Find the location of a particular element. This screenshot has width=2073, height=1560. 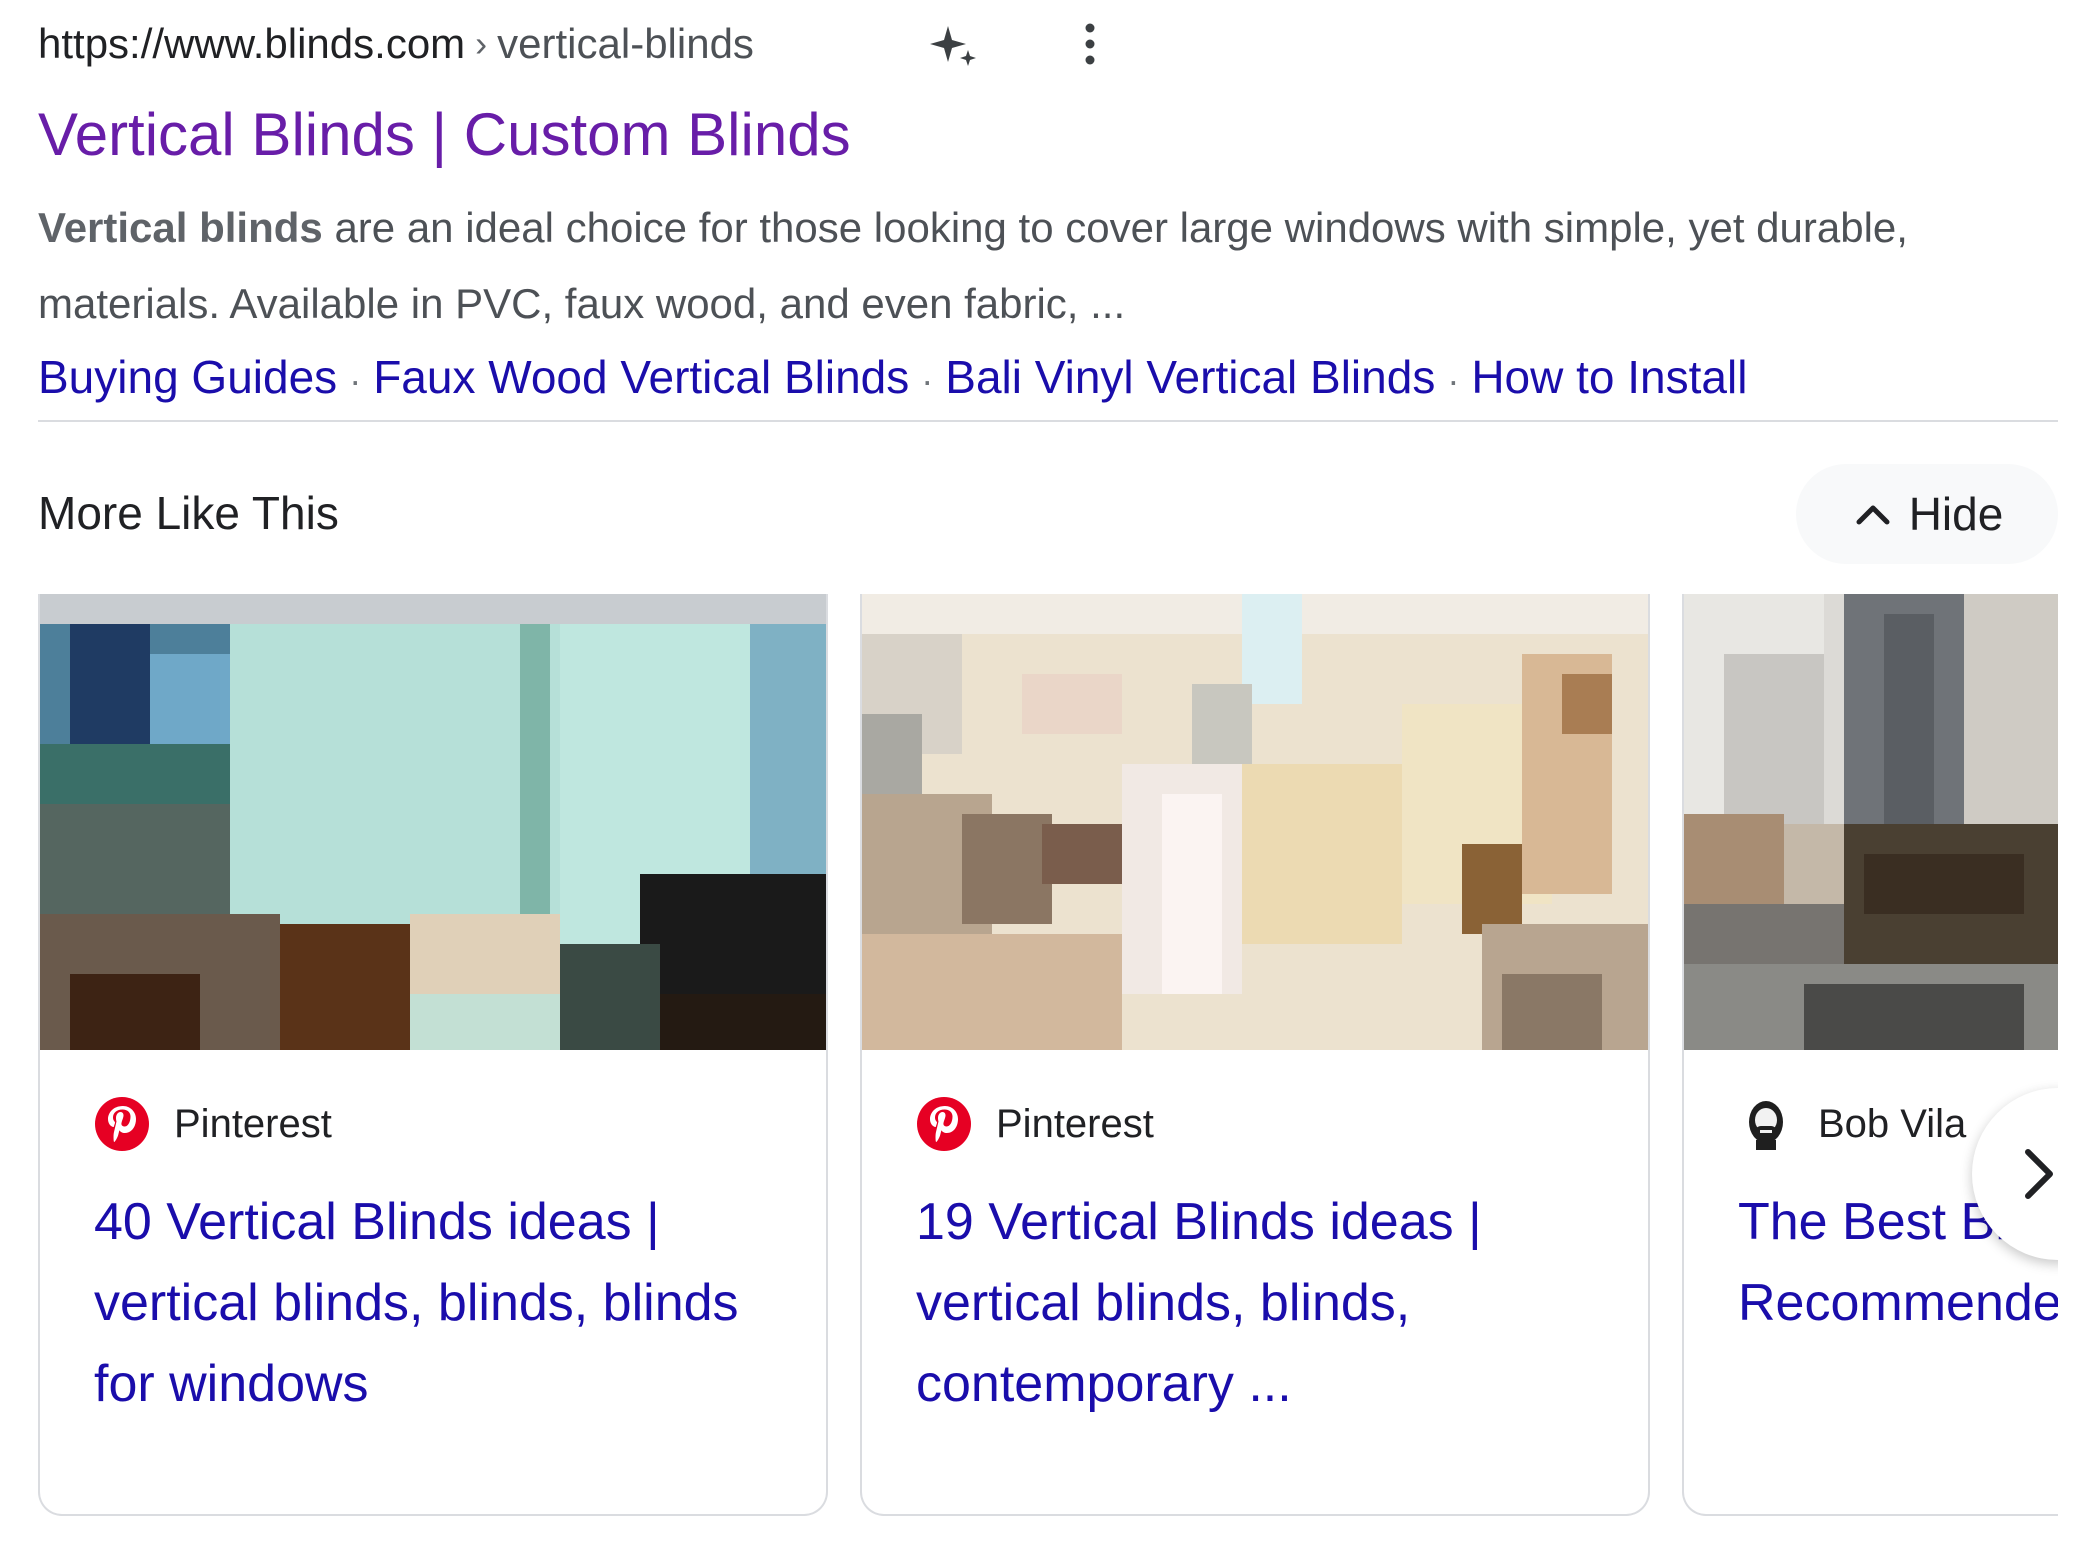

divider is located at coordinates (1048, 421).